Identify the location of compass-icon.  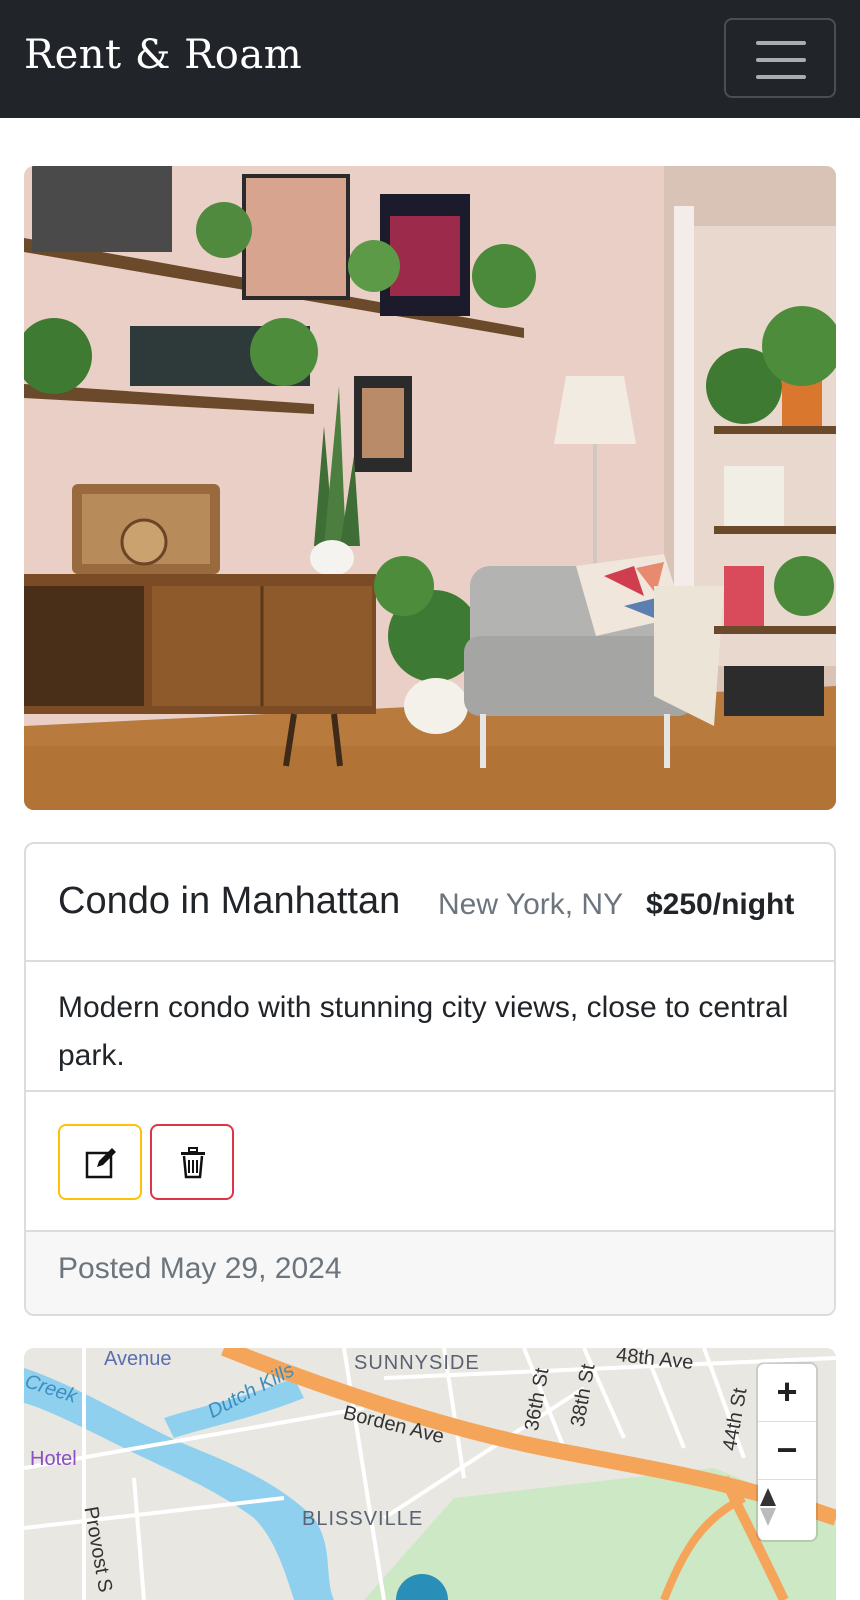
(768, 1507).